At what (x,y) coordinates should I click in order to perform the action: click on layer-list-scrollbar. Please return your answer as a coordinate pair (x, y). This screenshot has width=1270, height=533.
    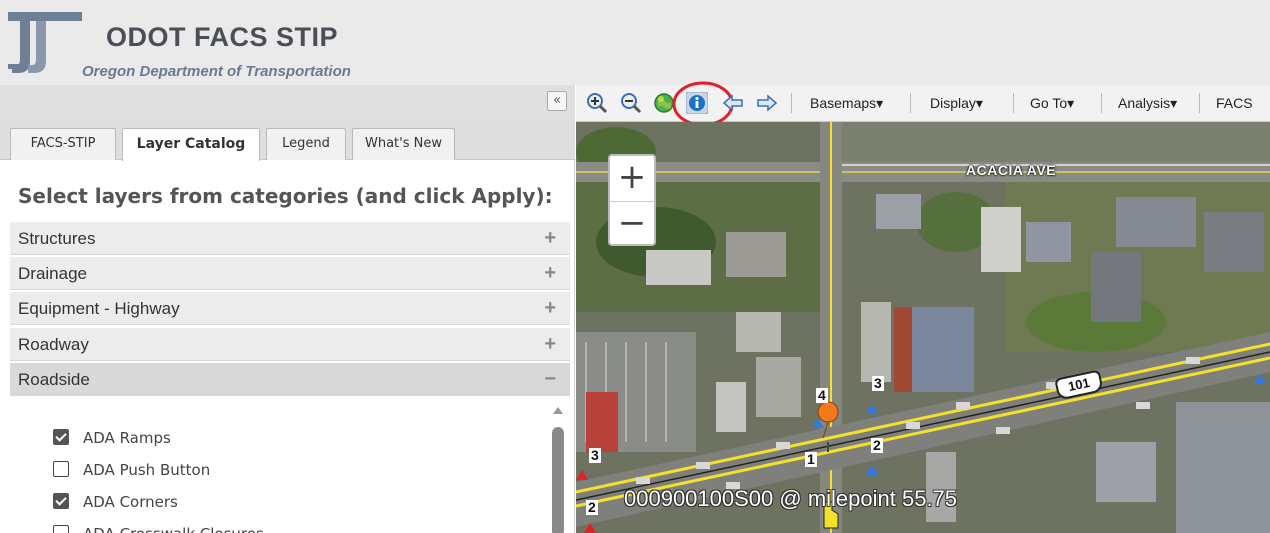
    Looking at the image, I should click on (558, 468).